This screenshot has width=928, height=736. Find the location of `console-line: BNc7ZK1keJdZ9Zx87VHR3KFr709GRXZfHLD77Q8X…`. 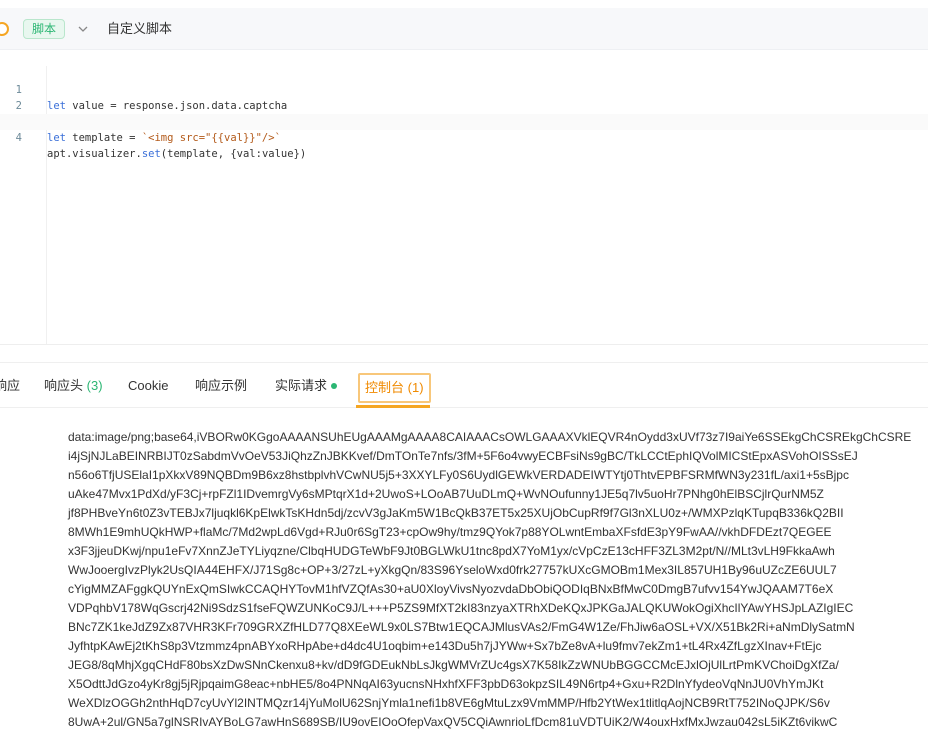

console-line: BNc7ZK1keJdZ9Zx87VHR3KFr709GRXZfHLD77Q8X… is located at coordinates (461, 627).